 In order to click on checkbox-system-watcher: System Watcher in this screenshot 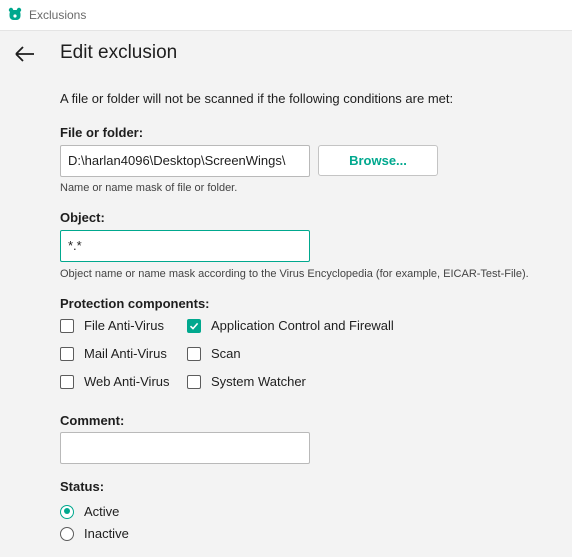, I will do `click(246, 381)`.